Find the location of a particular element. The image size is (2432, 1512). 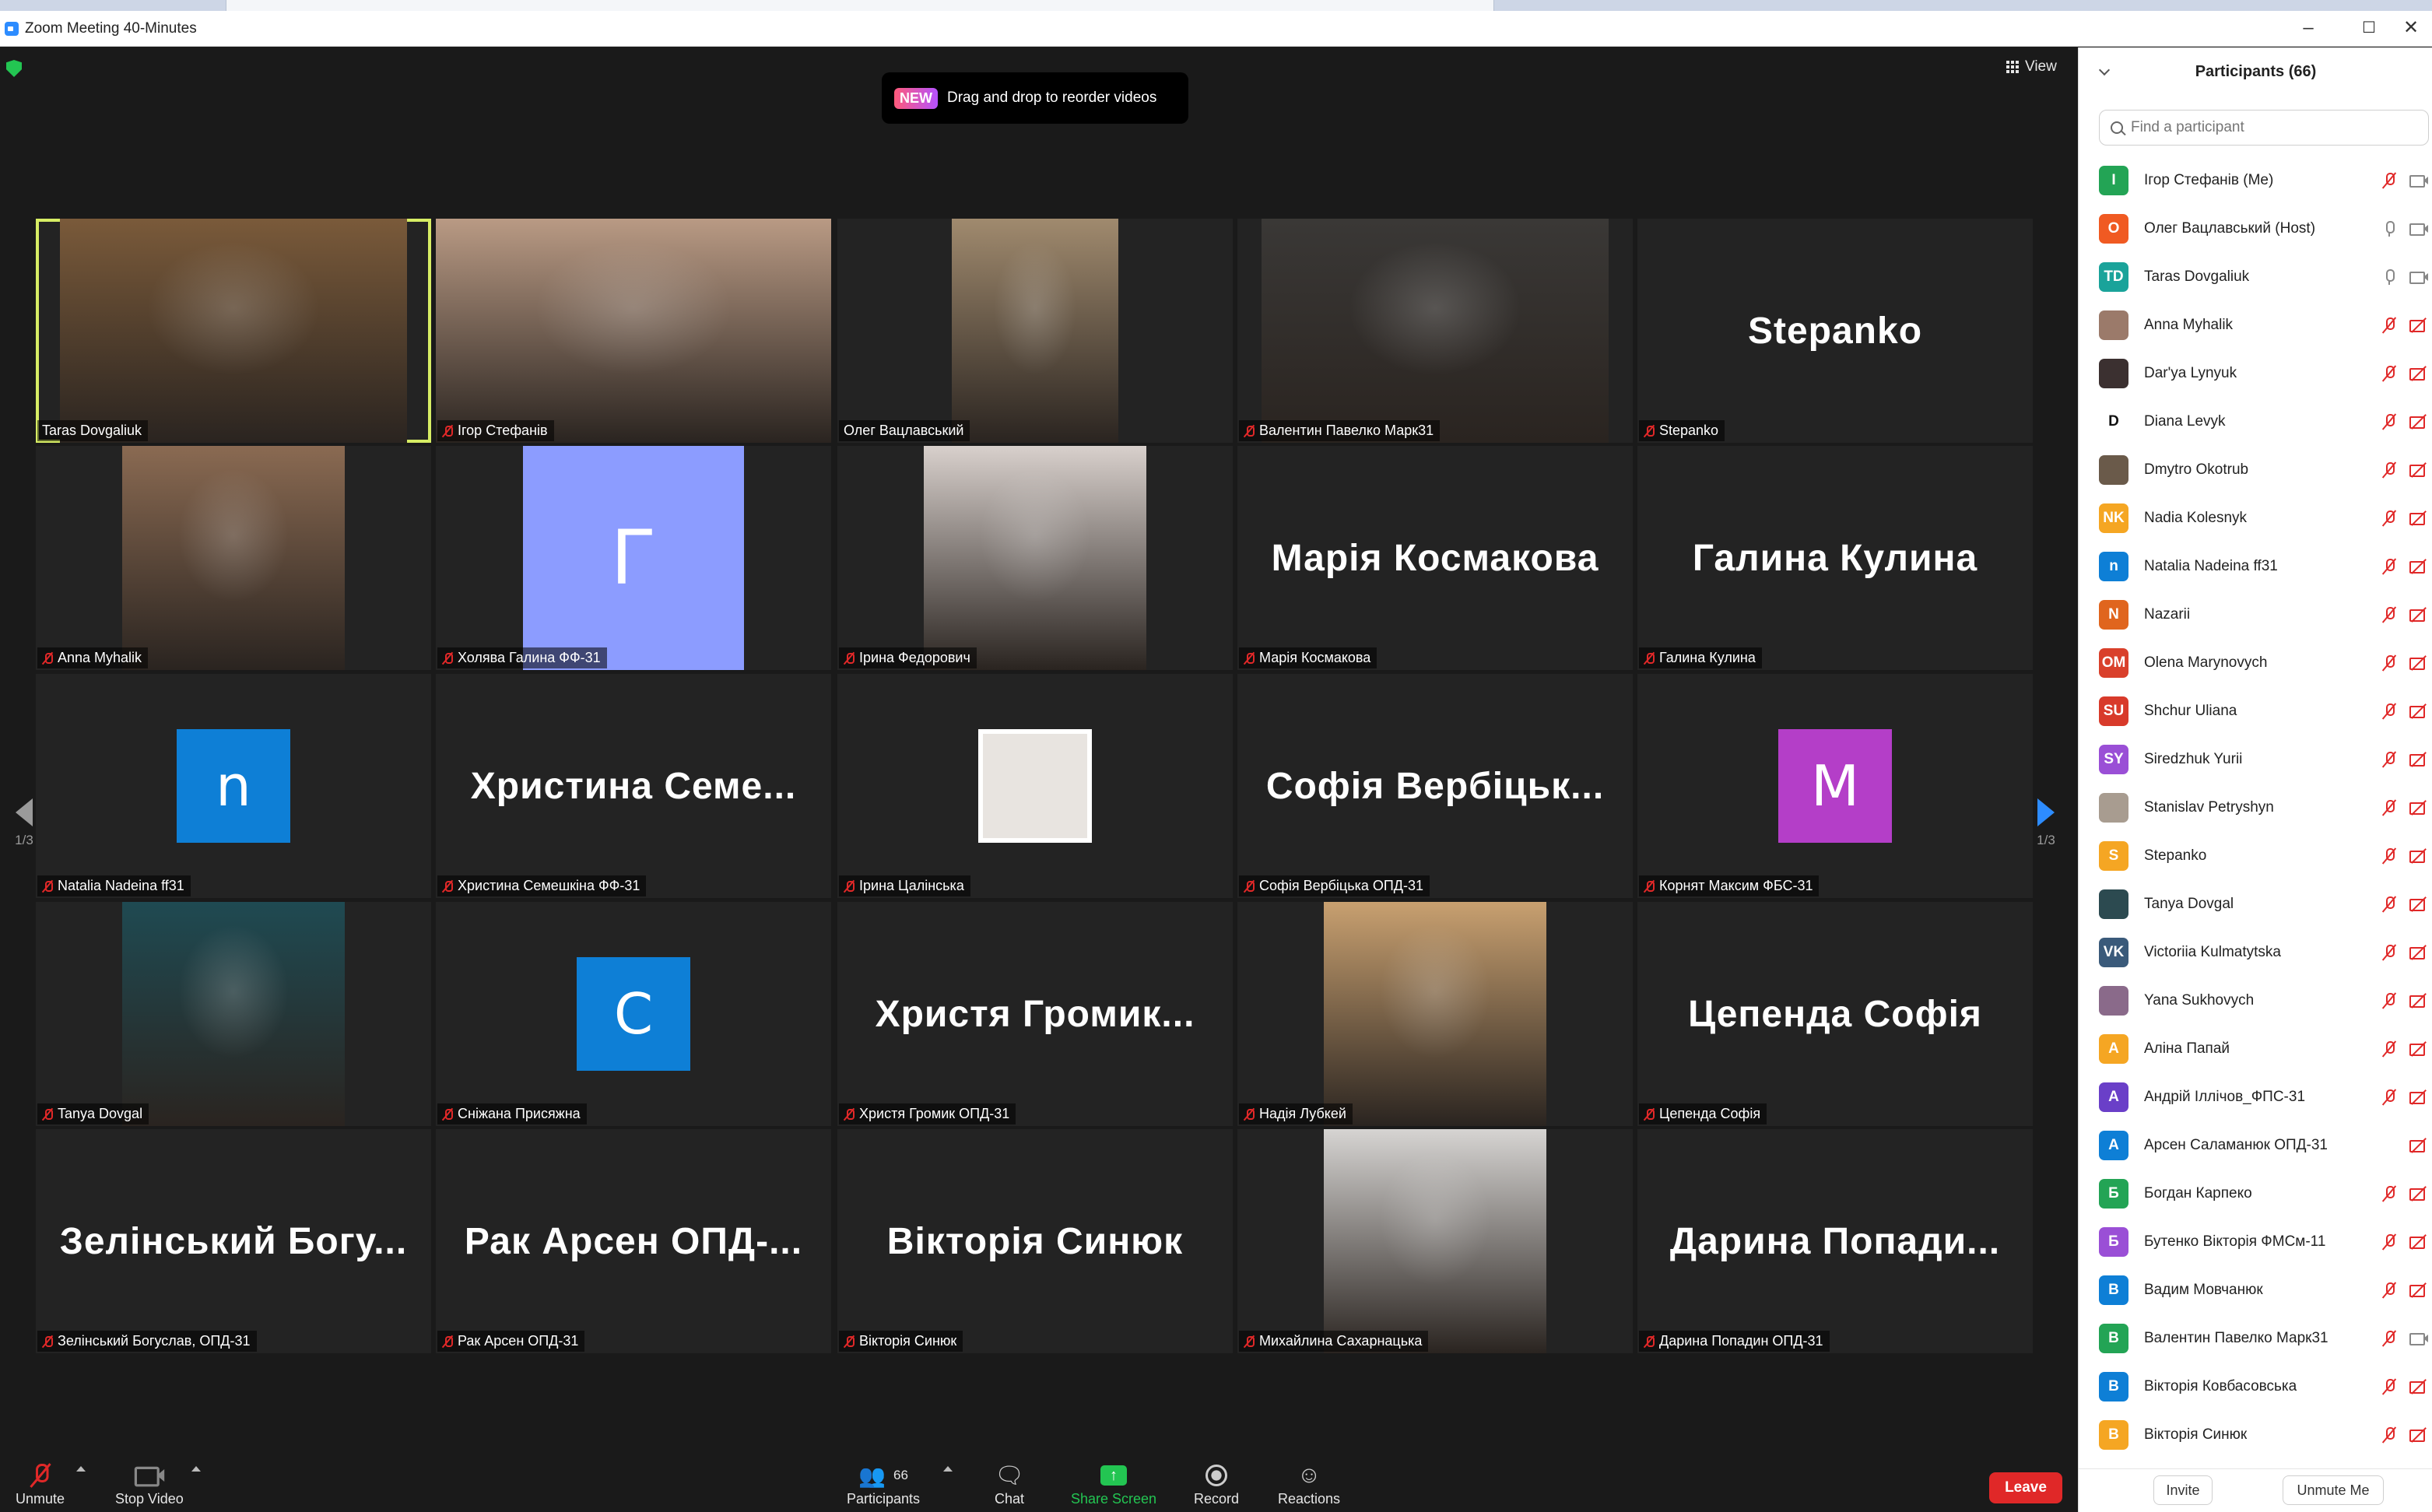

close-button: ✕ is located at coordinates (2410, 28).